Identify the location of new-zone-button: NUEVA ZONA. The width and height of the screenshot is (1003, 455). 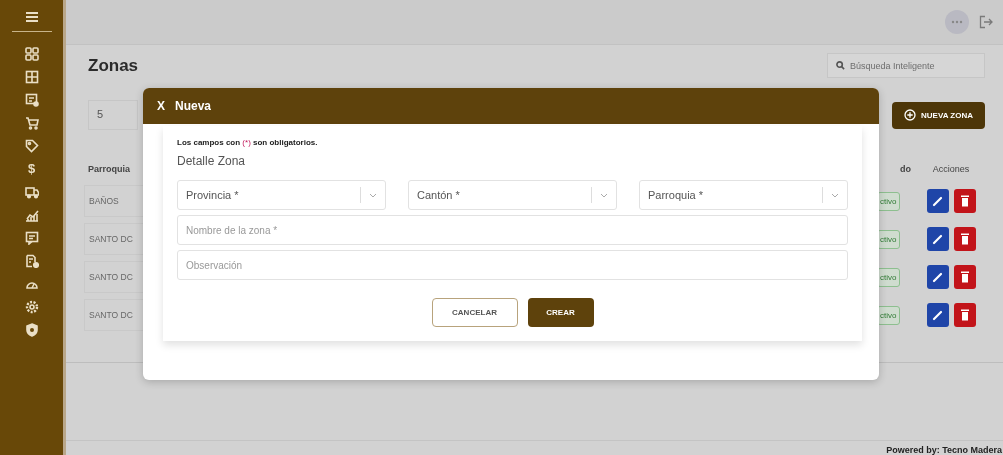
(938, 115).